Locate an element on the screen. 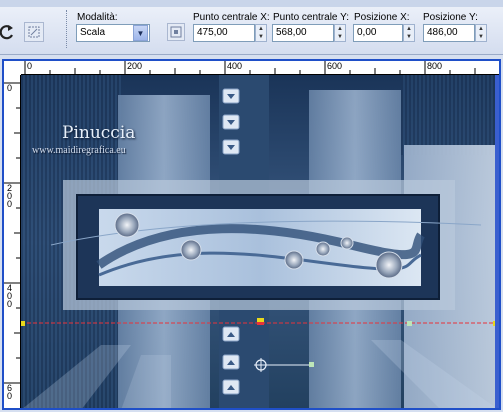  center-x-label: Punto centrale X: is located at coordinates (231, 17).